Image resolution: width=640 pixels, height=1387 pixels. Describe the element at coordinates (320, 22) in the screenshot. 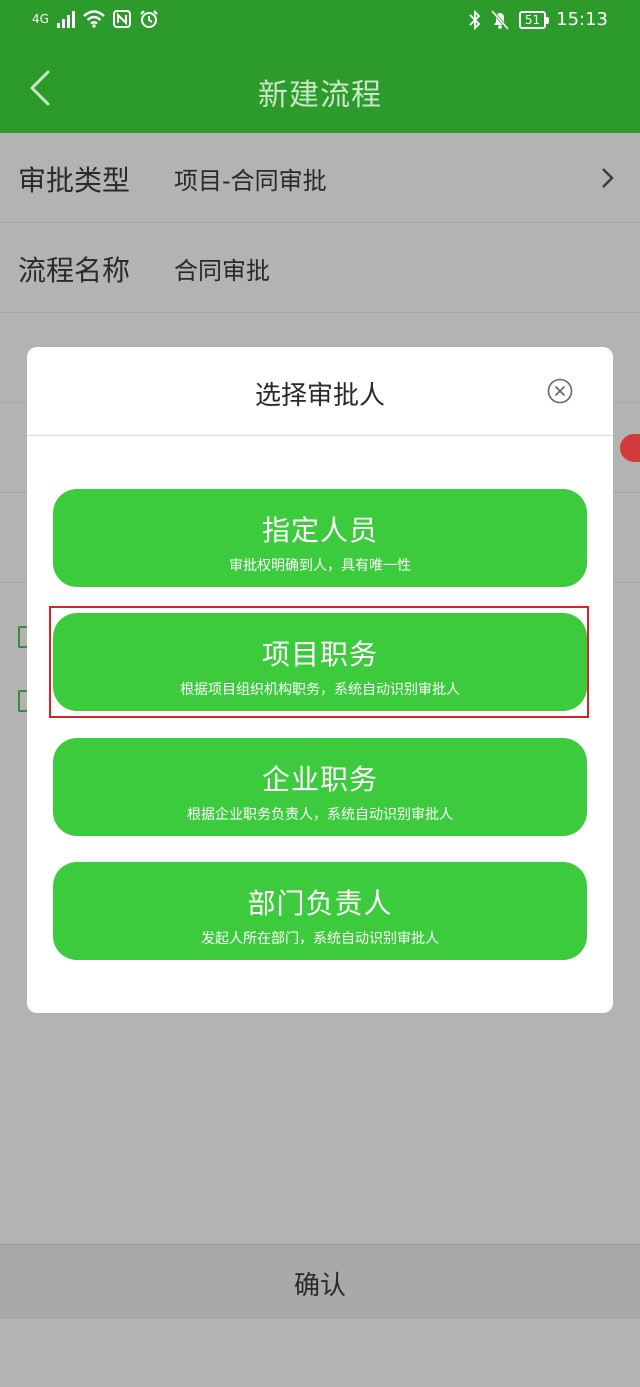

I see `status-bar: 4G 51 15:13` at that location.